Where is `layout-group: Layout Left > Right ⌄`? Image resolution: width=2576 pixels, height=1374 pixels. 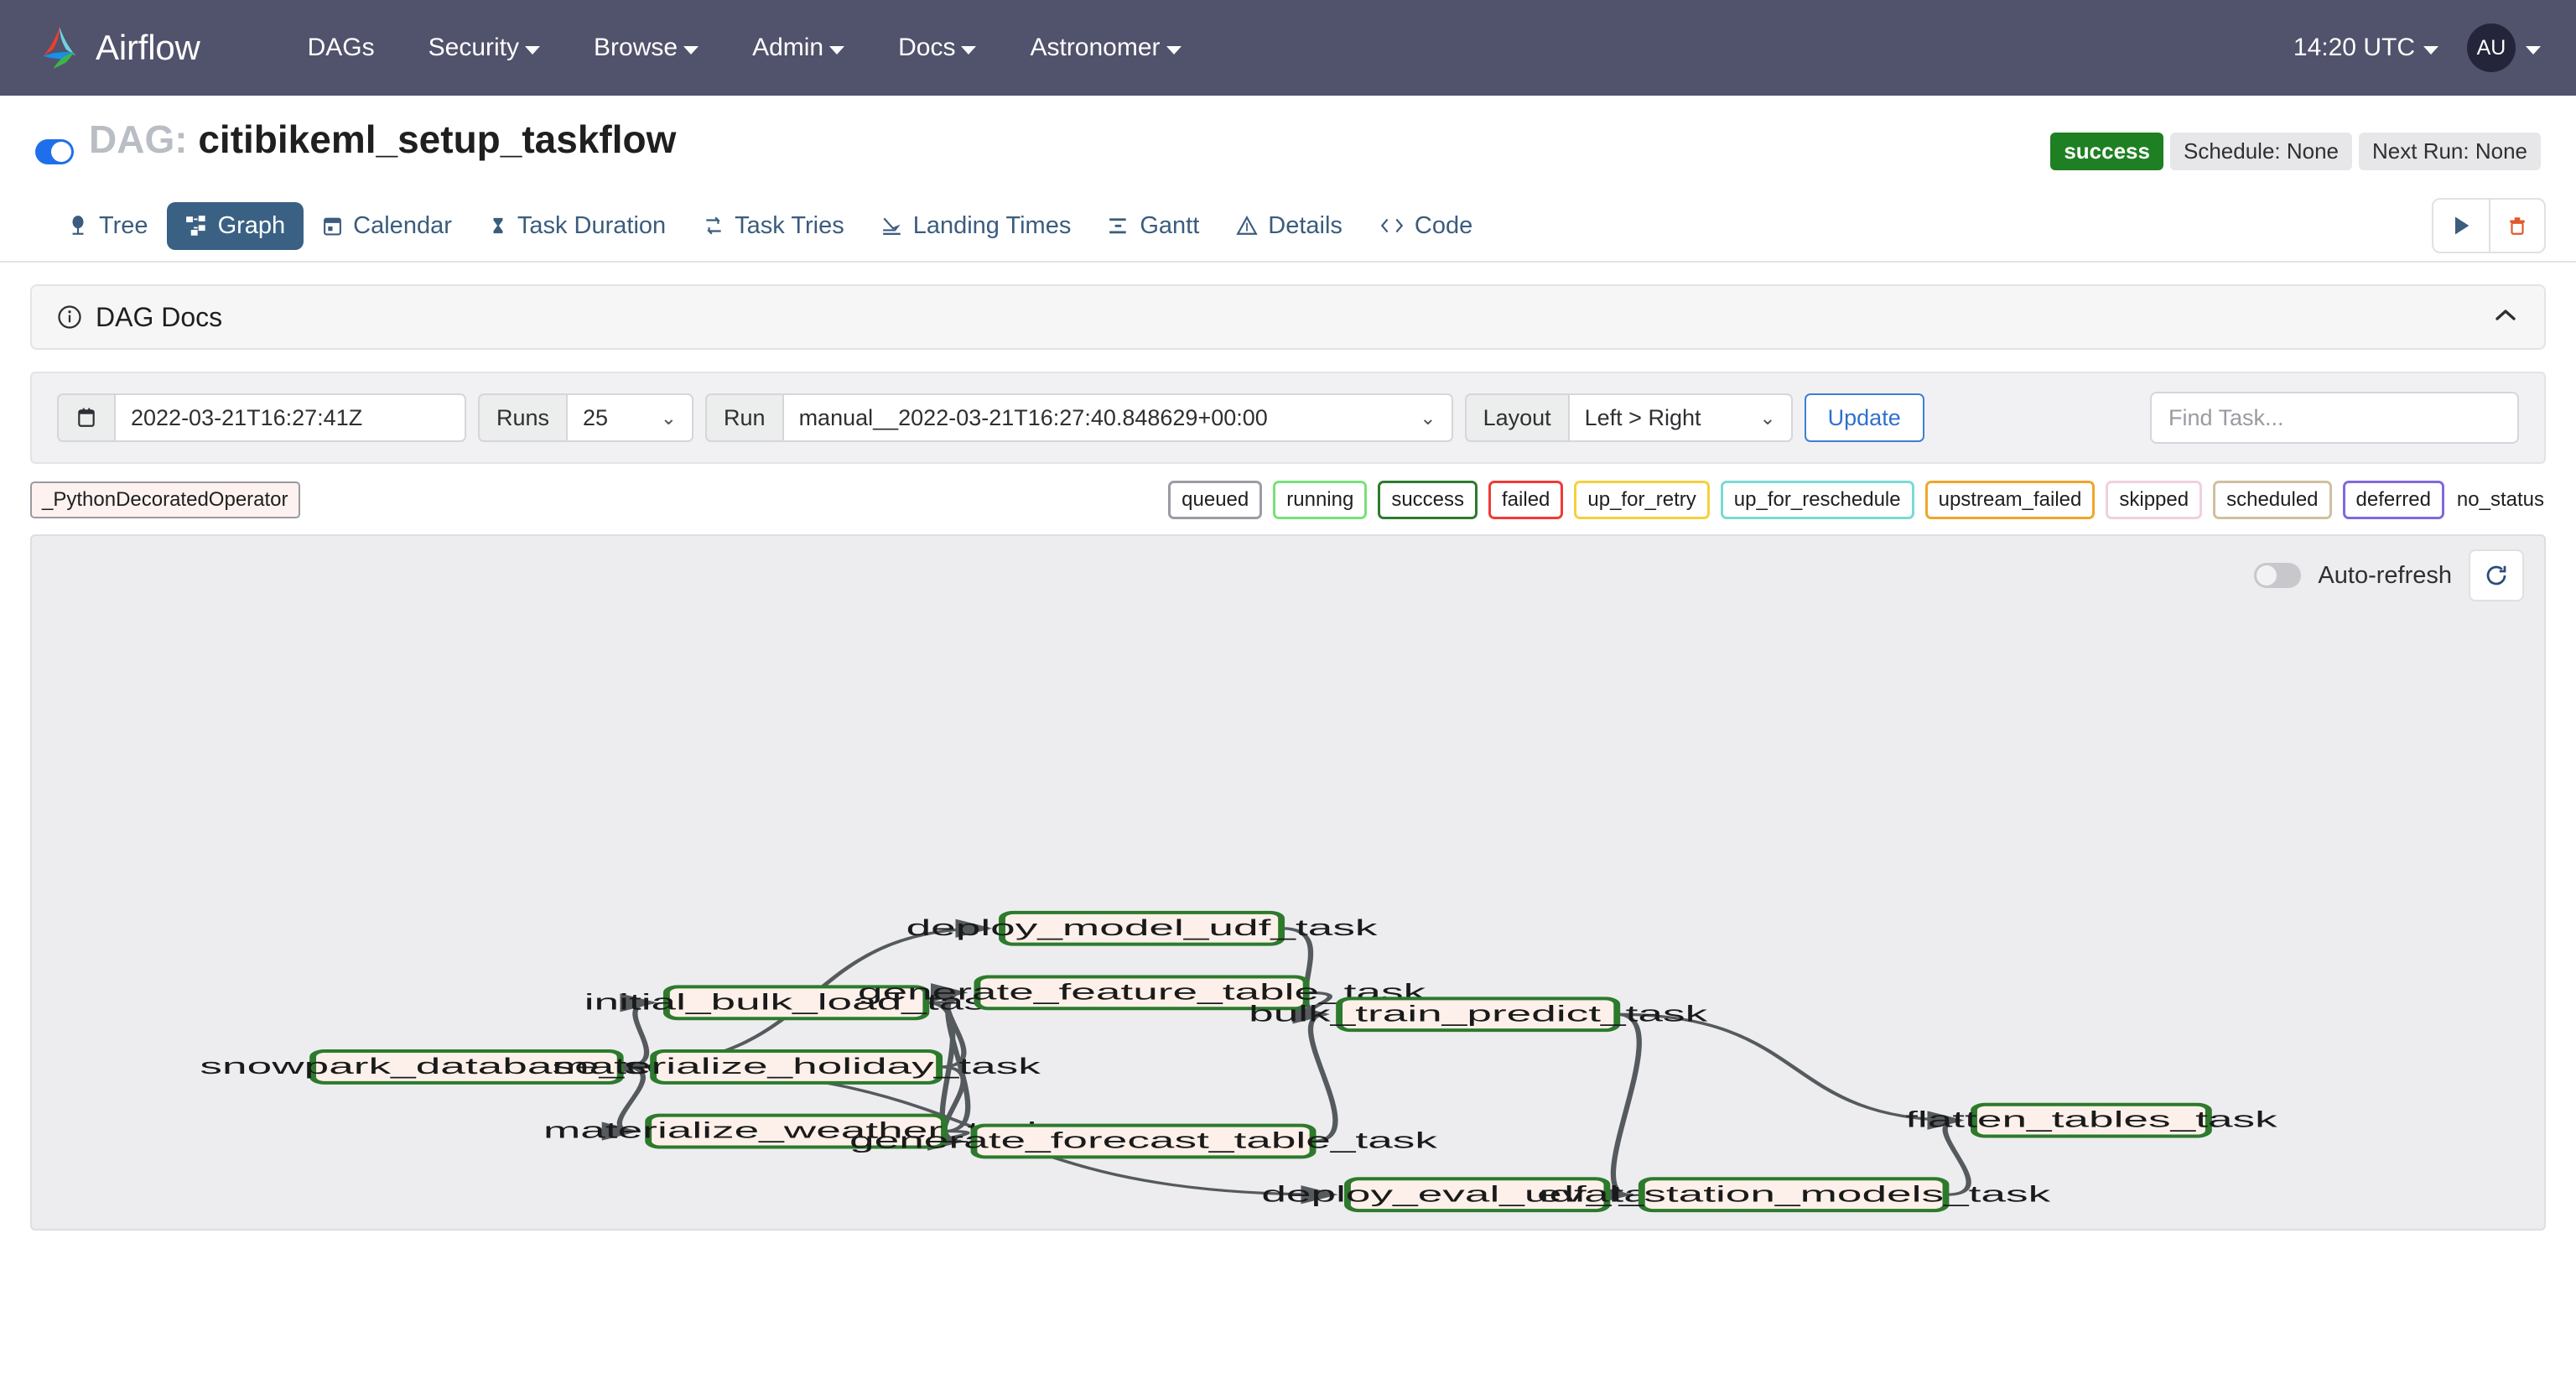
layout-group: Layout Left > Right ⌄ is located at coordinates (1628, 417).